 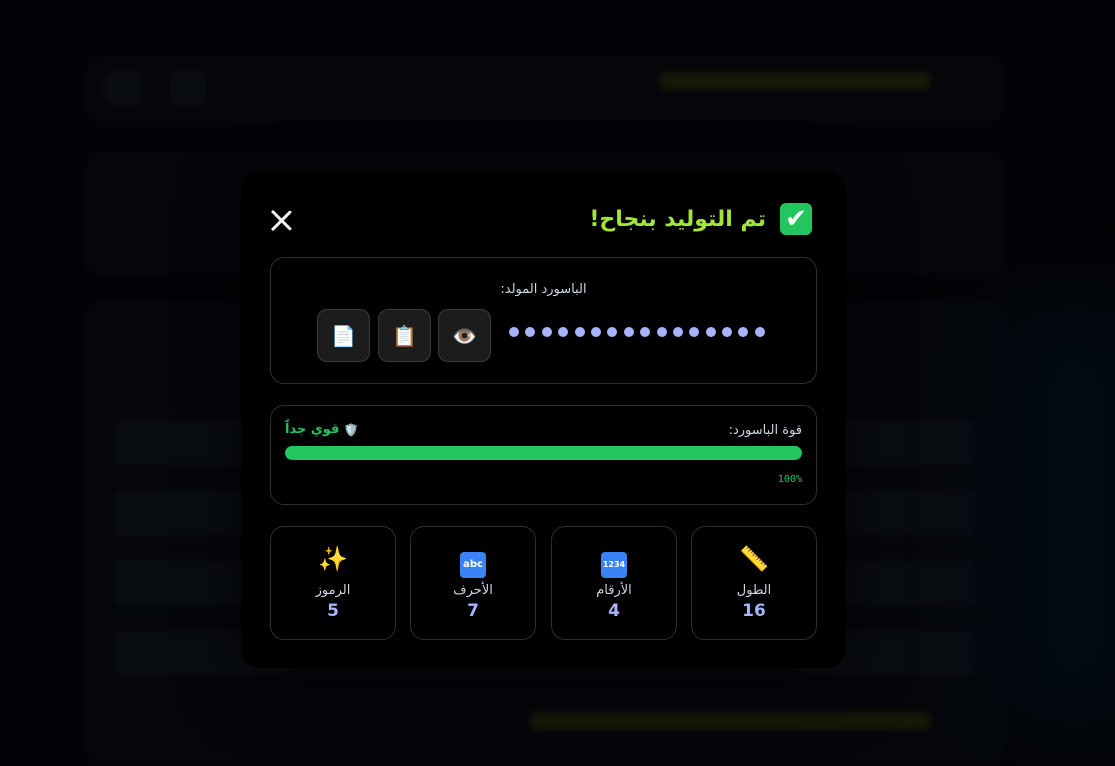 What do you see at coordinates (637, 332) in the screenshot?
I see `password-mask` at bounding box center [637, 332].